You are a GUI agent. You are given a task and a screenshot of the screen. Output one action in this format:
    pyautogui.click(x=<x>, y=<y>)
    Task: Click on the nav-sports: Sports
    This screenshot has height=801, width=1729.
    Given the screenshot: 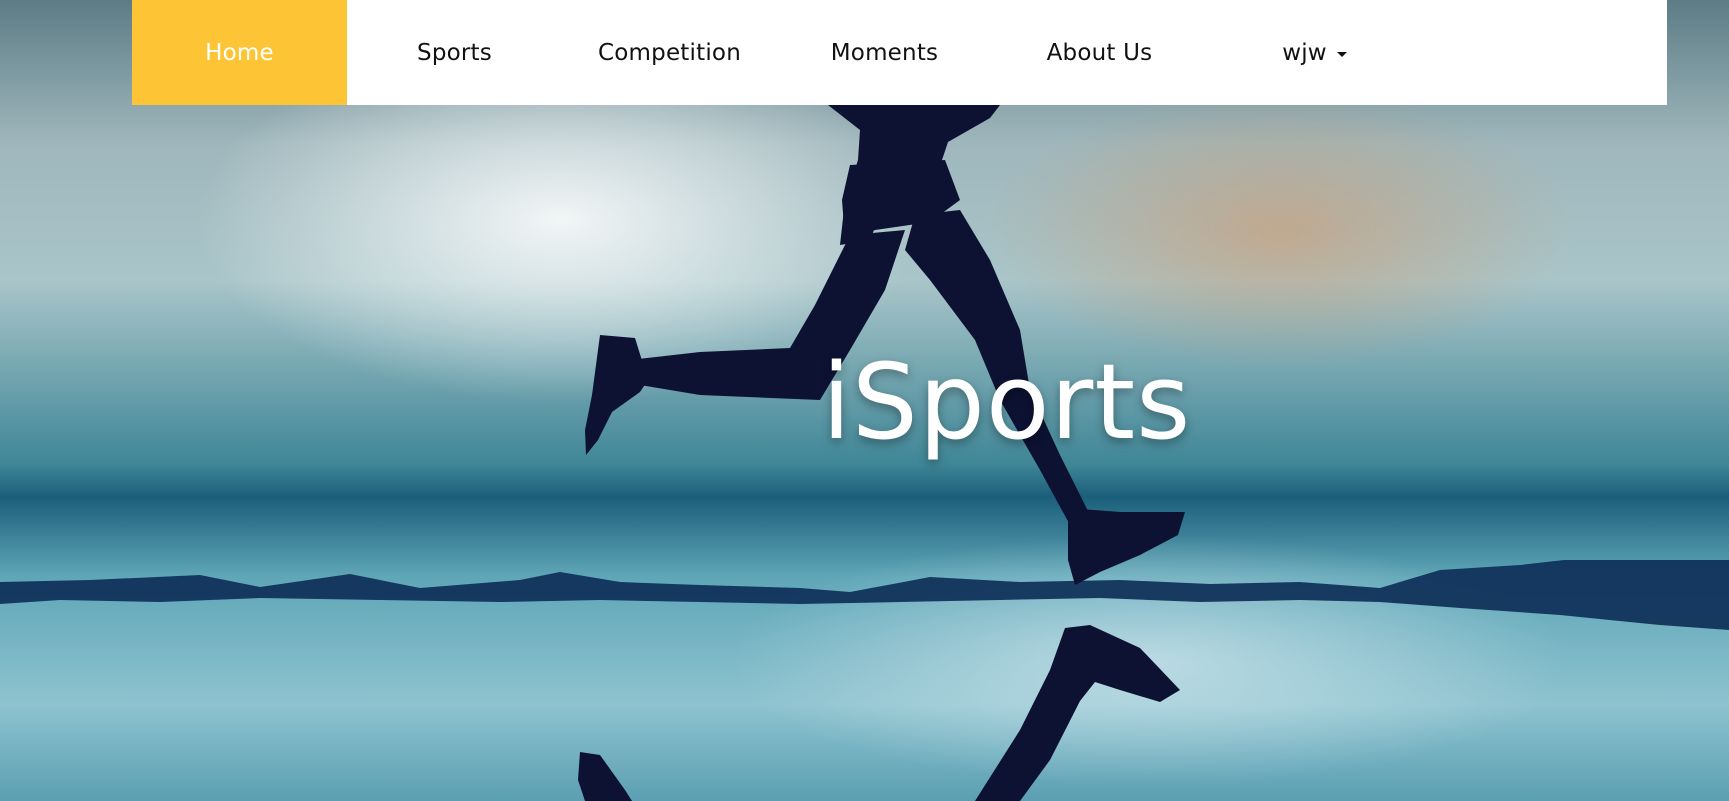 What is the action you would take?
    pyautogui.click(x=454, y=52)
    